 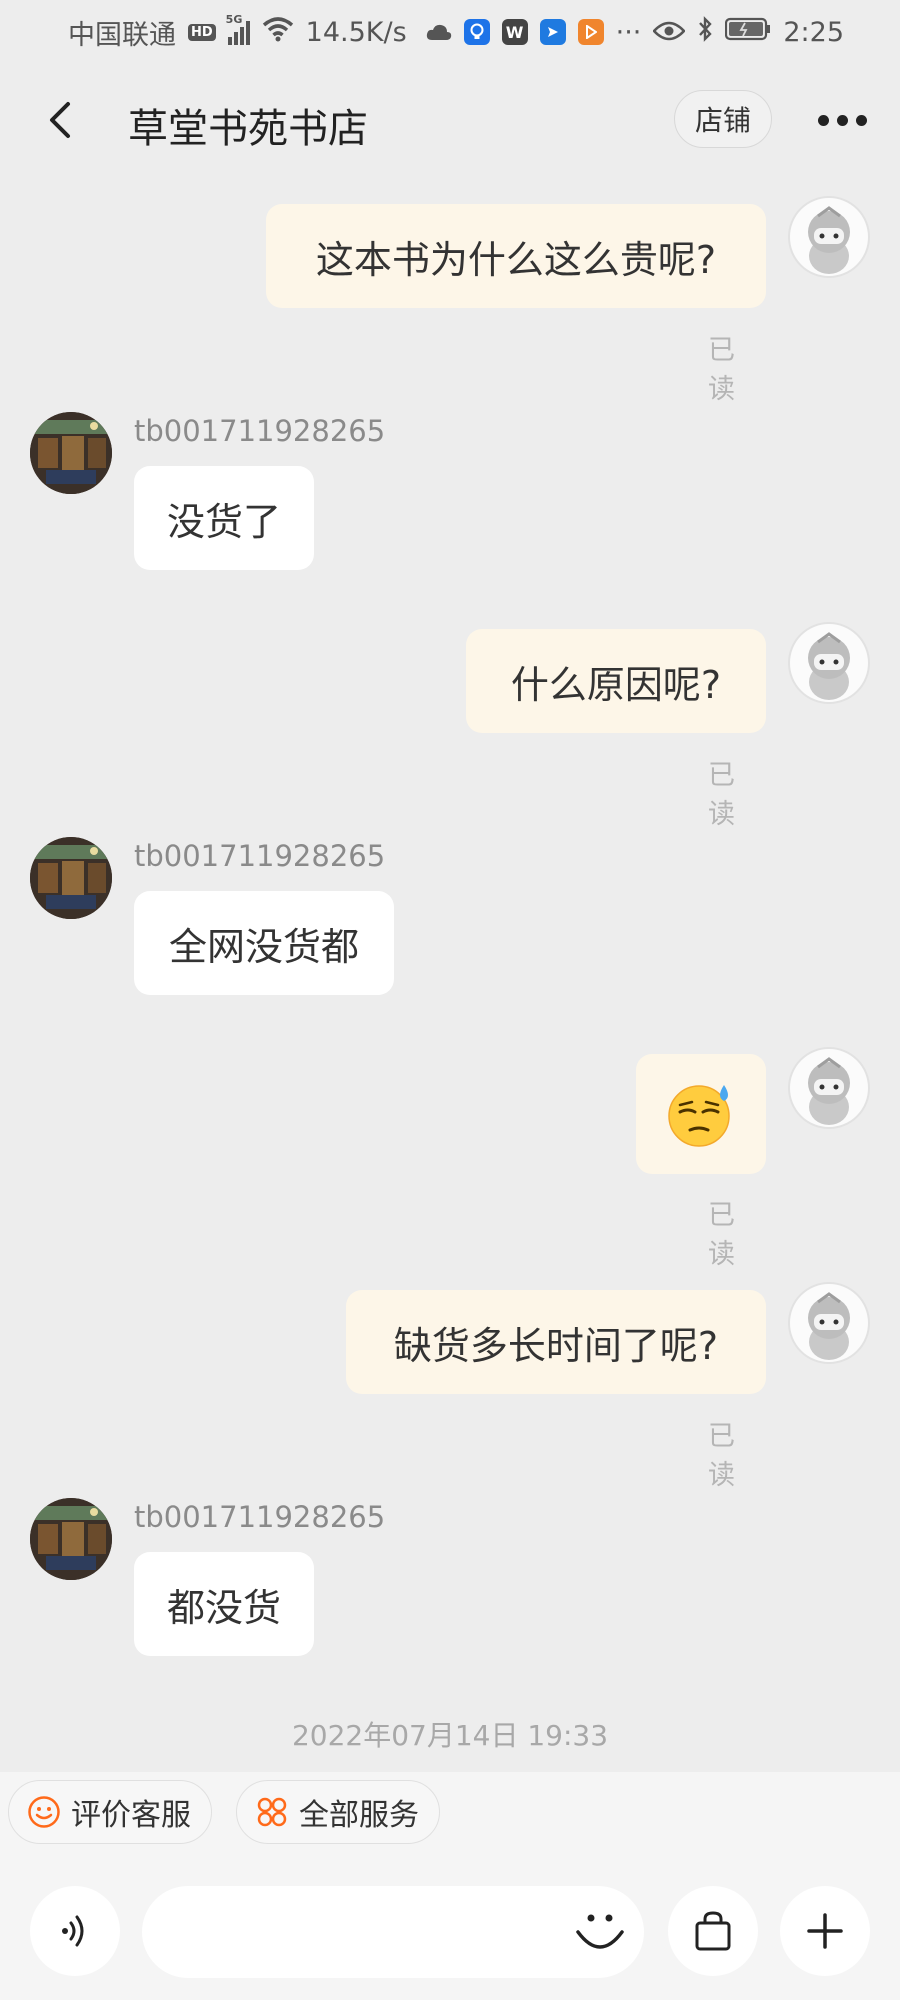 I want to click on back-button, so click(x=62, y=120).